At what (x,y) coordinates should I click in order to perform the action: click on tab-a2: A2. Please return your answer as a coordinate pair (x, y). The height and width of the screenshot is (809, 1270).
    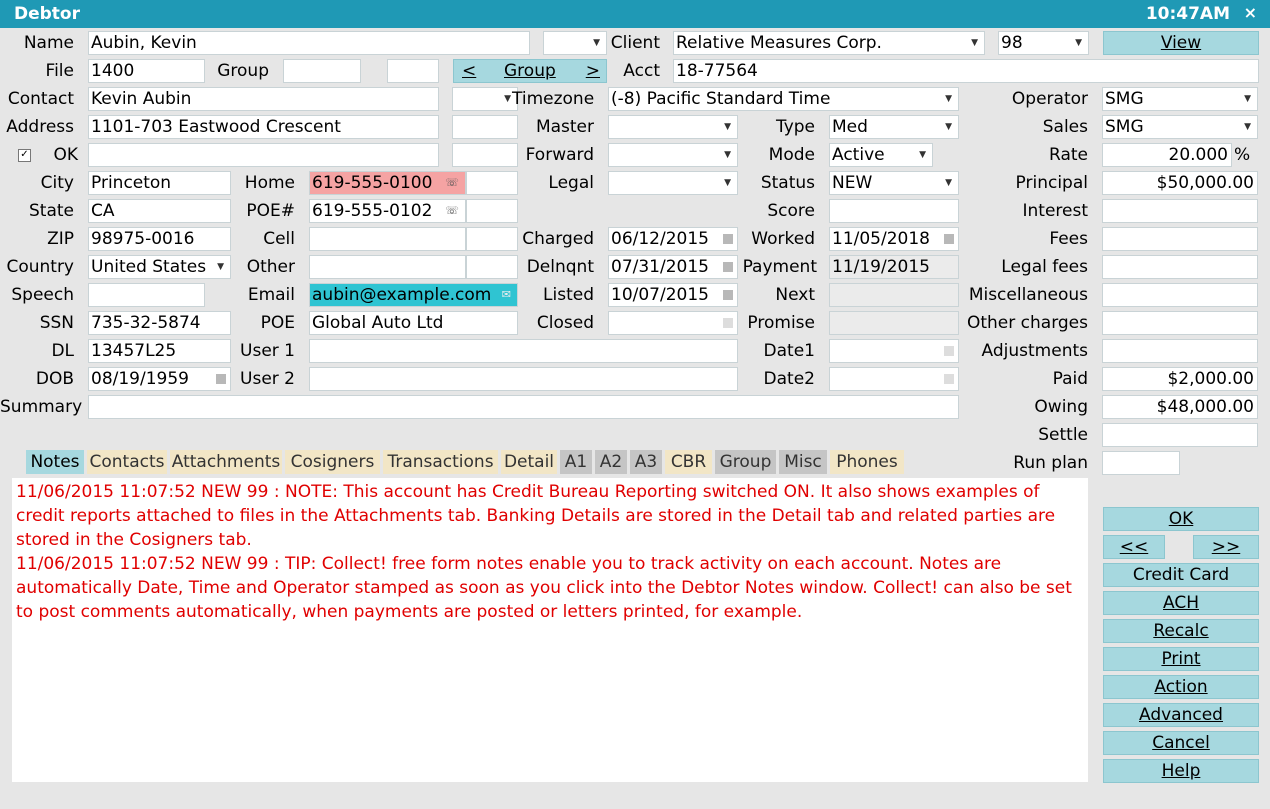
    Looking at the image, I should click on (611, 462).